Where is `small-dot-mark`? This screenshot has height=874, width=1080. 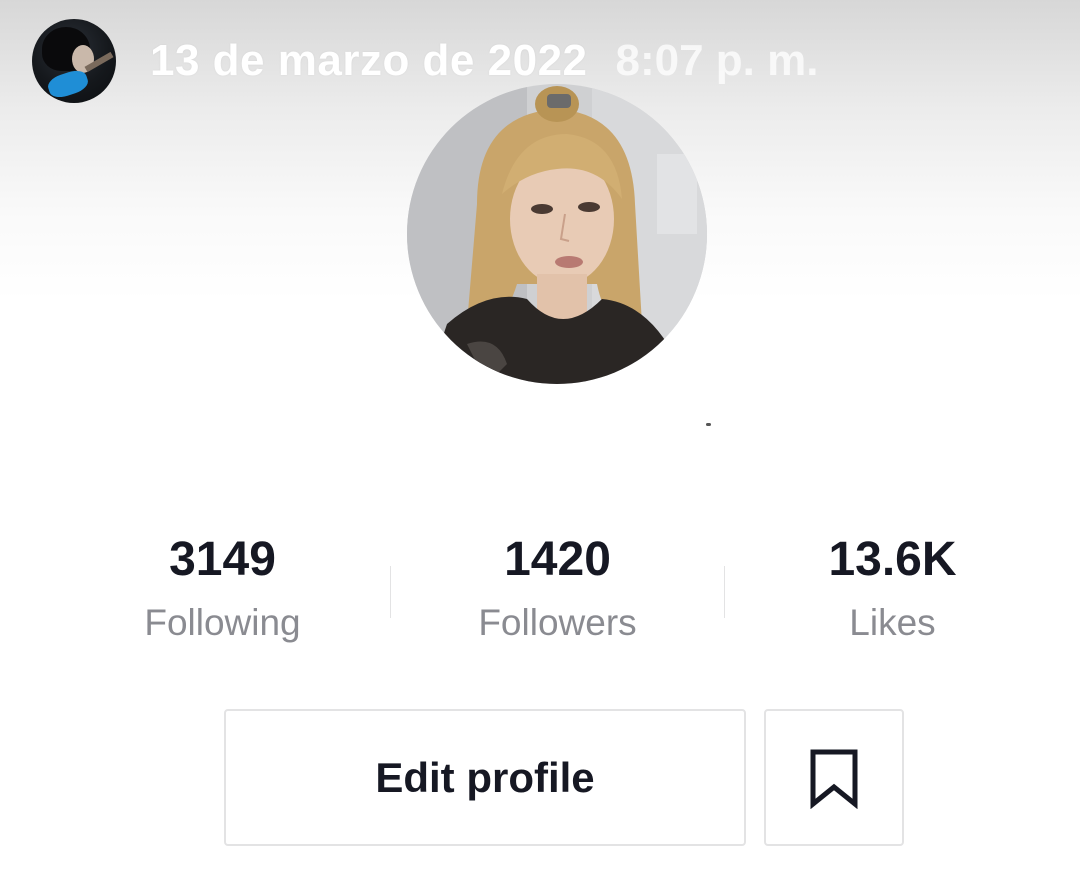
small-dot-mark is located at coordinates (708, 424).